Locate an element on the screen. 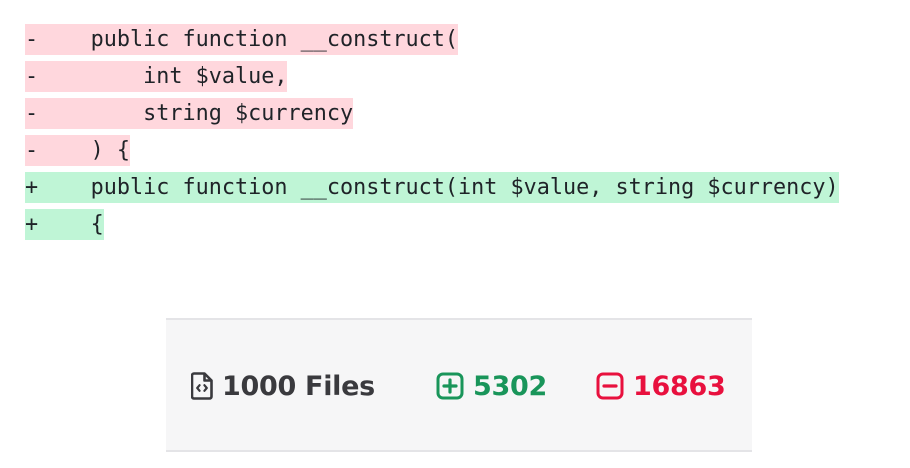 This screenshot has height=468, width=910. diff-line-deleted: - string $currency is located at coordinates (432, 116).